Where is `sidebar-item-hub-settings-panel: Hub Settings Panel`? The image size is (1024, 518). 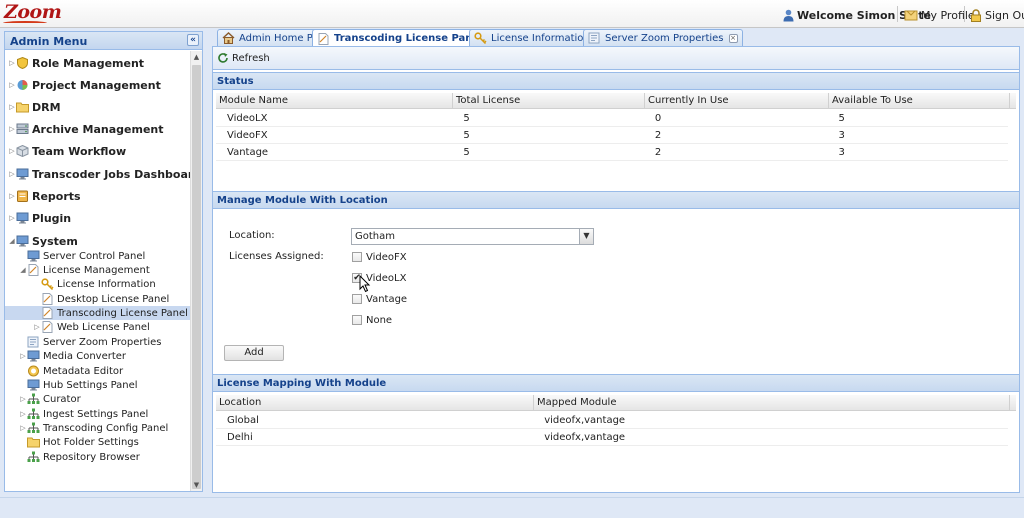 sidebar-item-hub-settings-panel: Hub Settings Panel is located at coordinates (98, 385).